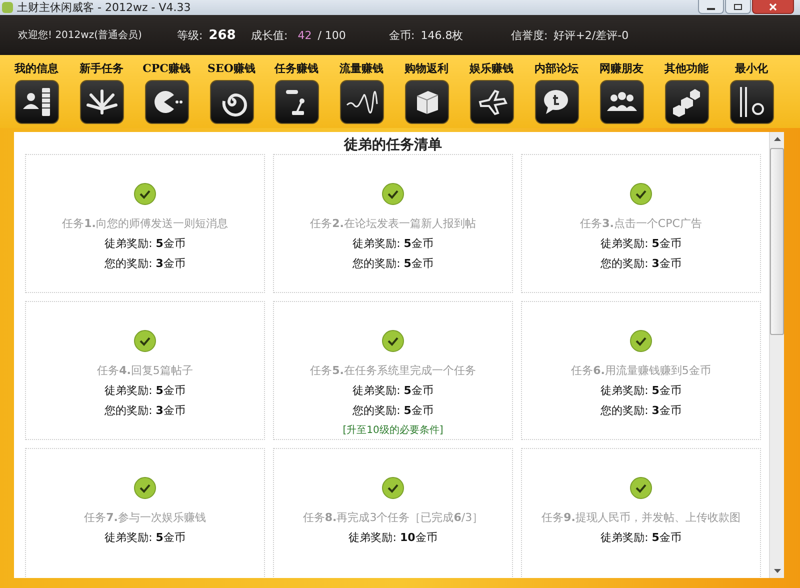  Describe the element at coordinates (556, 68) in the screenshot. I see `nav-label: 内部论坛` at that location.